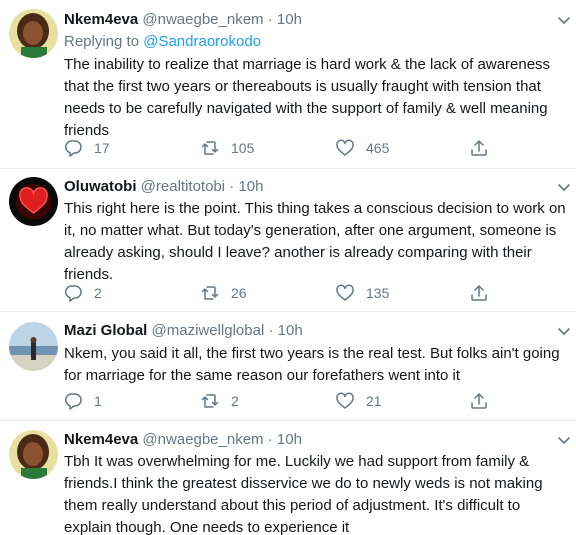 This screenshot has width=576, height=535. What do you see at coordinates (378, 293) in the screenshot?
I see `like-count: 135` at bounding box center [378, 293].